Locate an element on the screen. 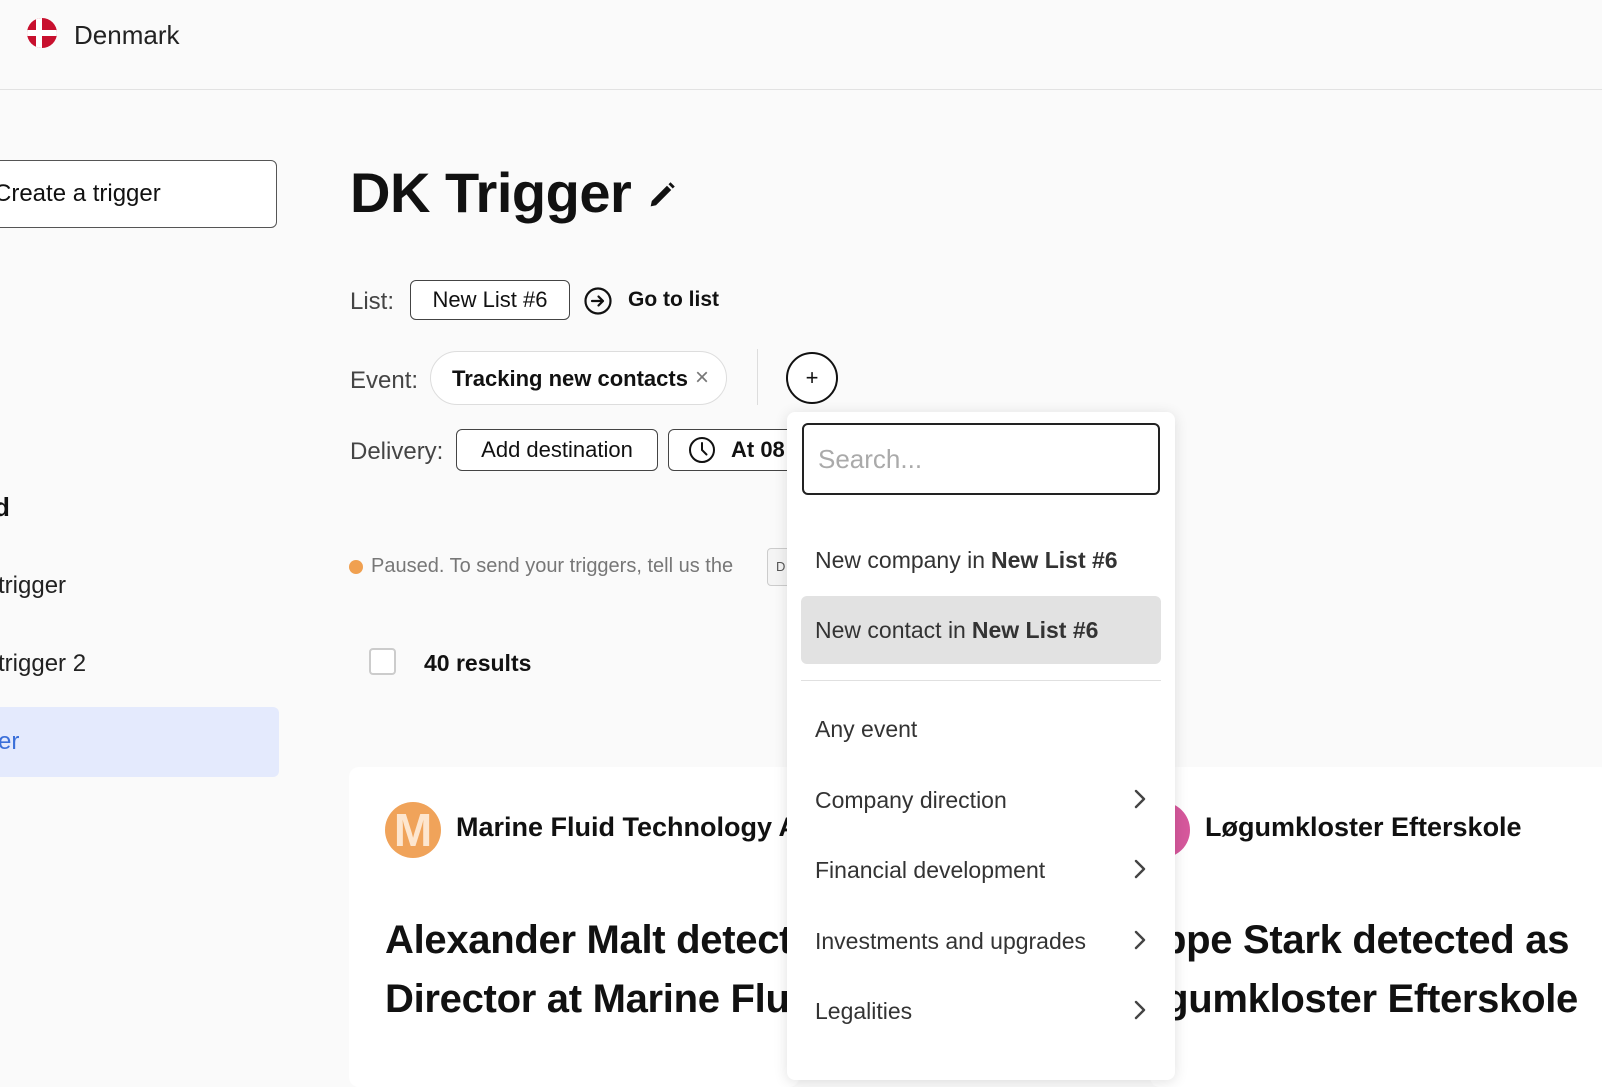 This screenshot has height=1087, width=1602. dropdown-item-company-direction: Company direction is located at coordinates (981, 800).